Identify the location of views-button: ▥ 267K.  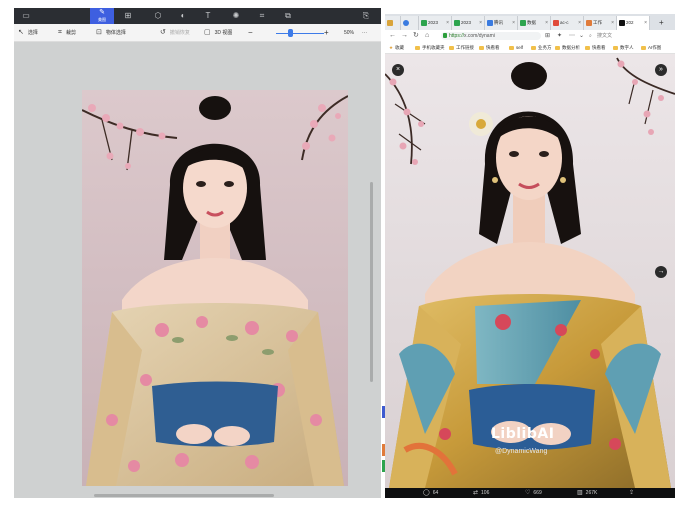
(587, 493).